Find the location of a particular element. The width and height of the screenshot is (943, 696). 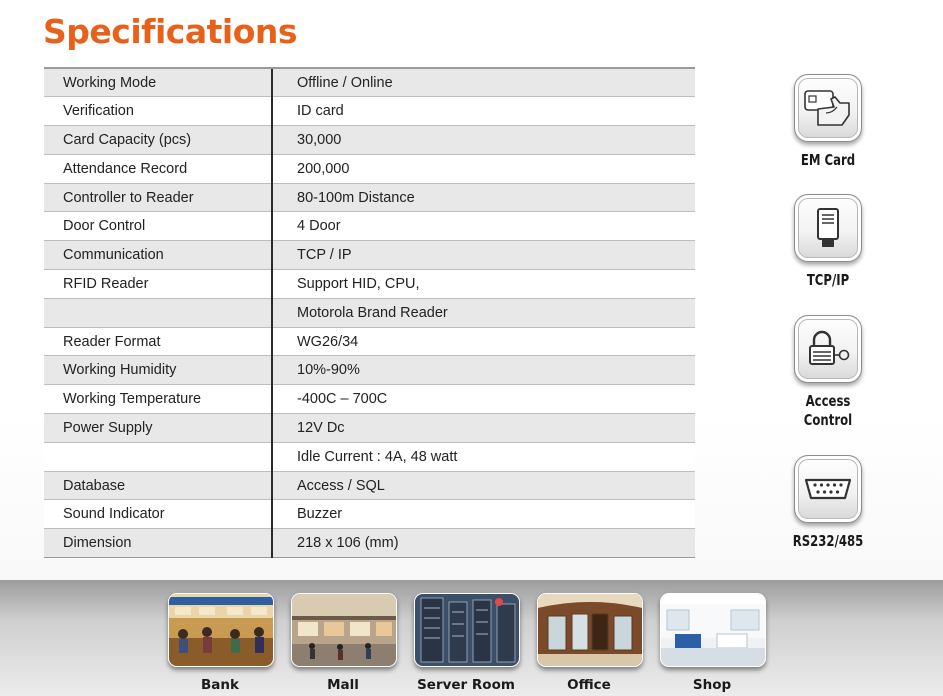

spec-label: Sound Indicator is located at coordinates (158, 514).